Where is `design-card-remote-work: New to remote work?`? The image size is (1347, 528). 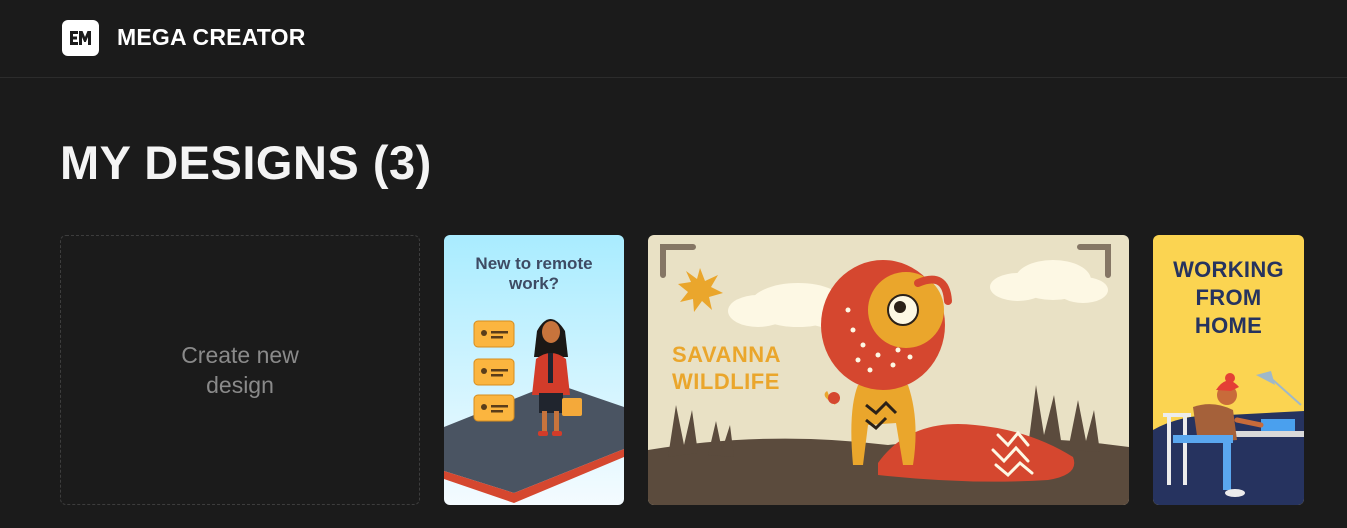
design-card-remote-work: New to remote work? is located at coordinates (534, 370).